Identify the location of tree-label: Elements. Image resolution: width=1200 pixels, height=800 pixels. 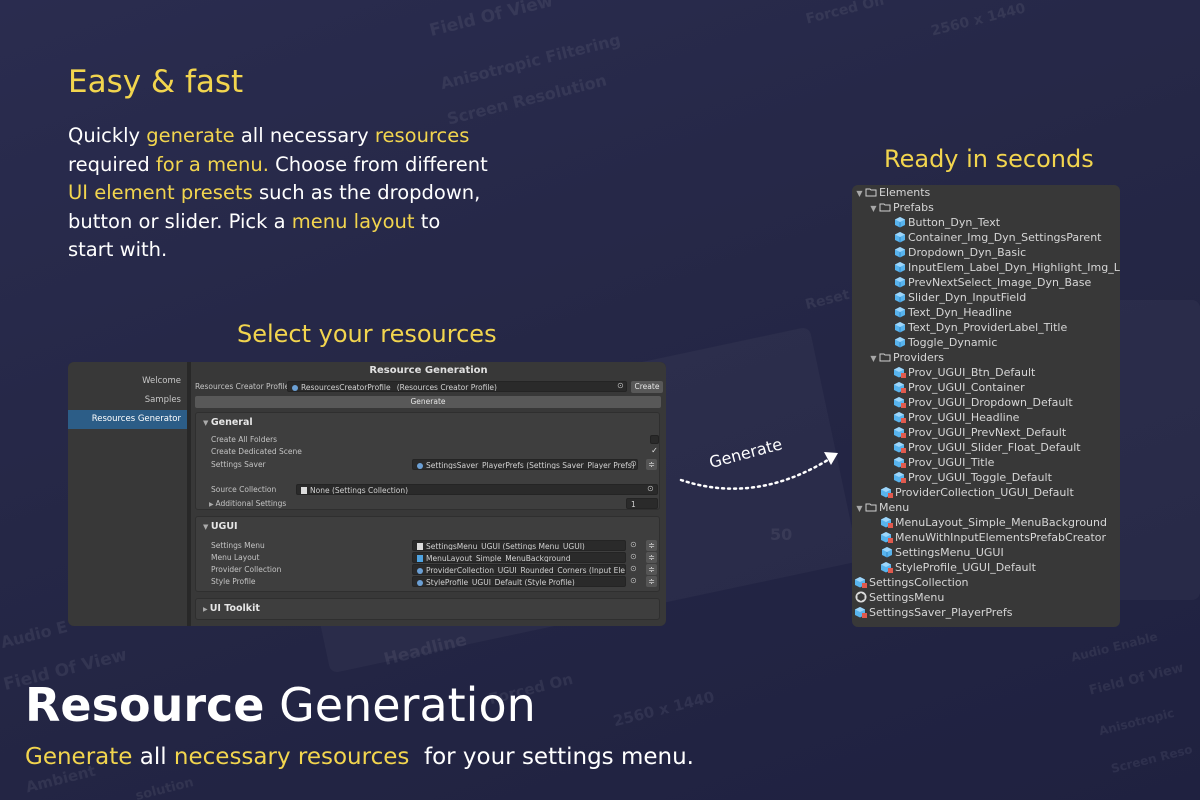
(905, 192).